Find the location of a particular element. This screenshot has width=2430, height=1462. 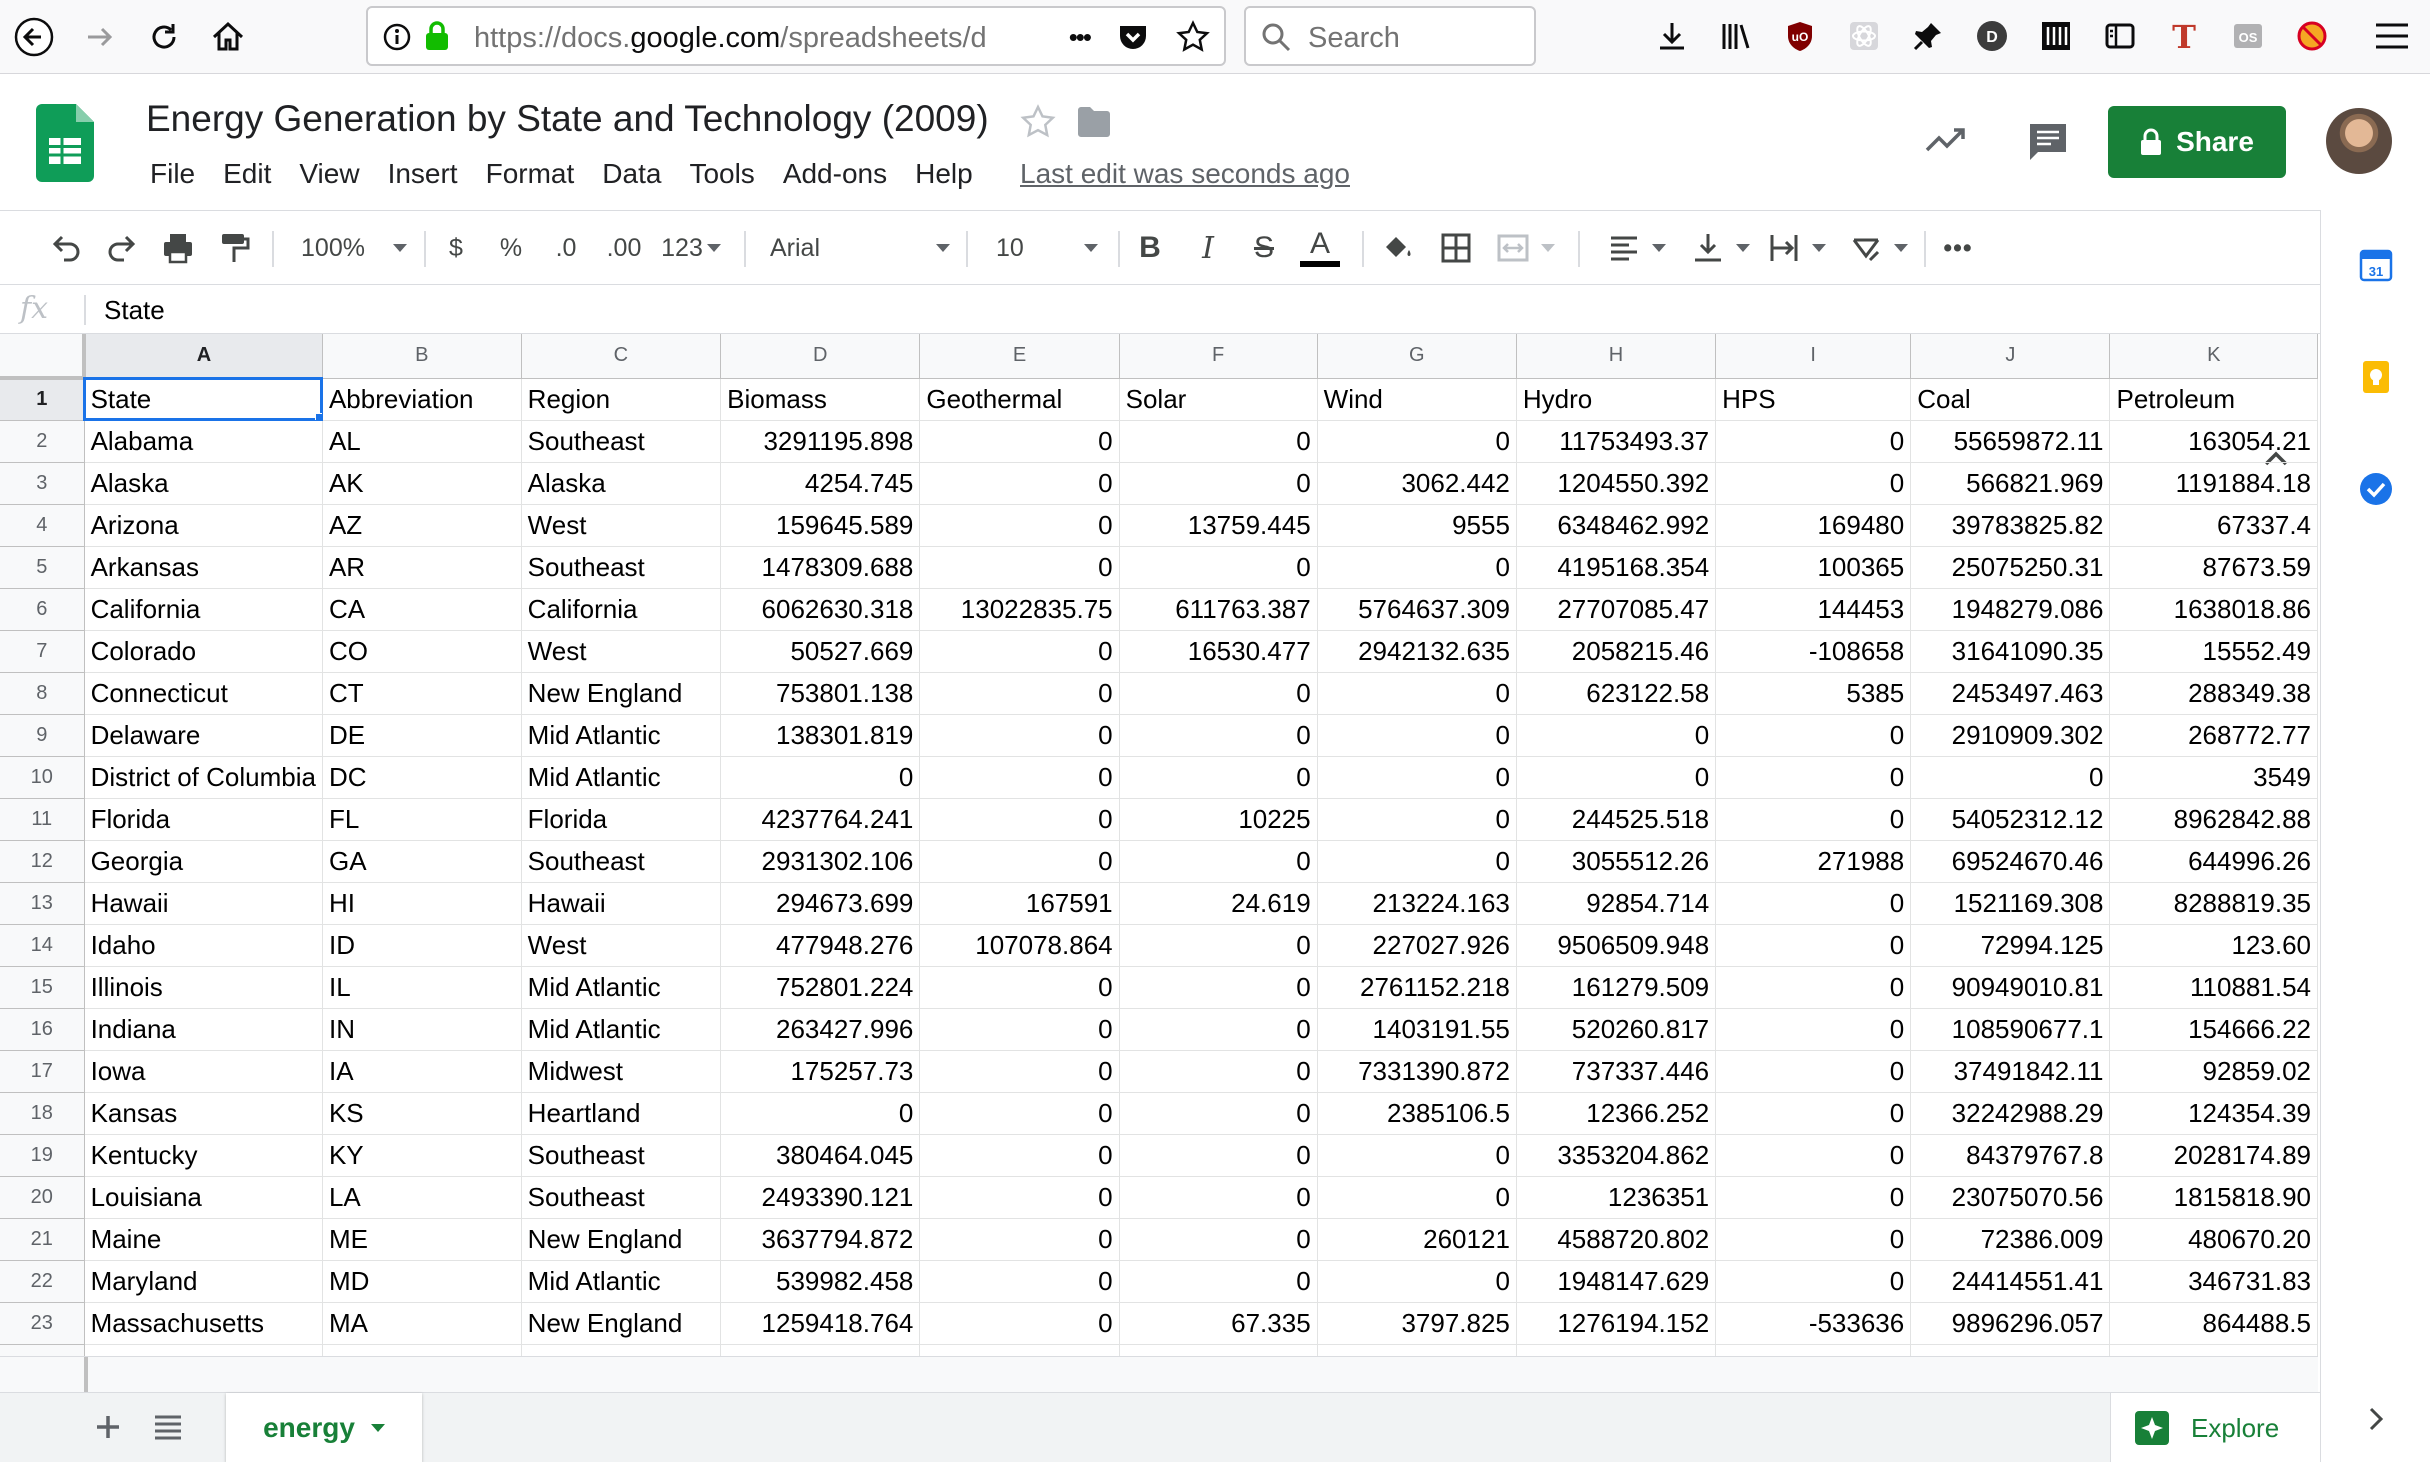

cell-d2: 3291195.898 is located at coordinates (820, 441).